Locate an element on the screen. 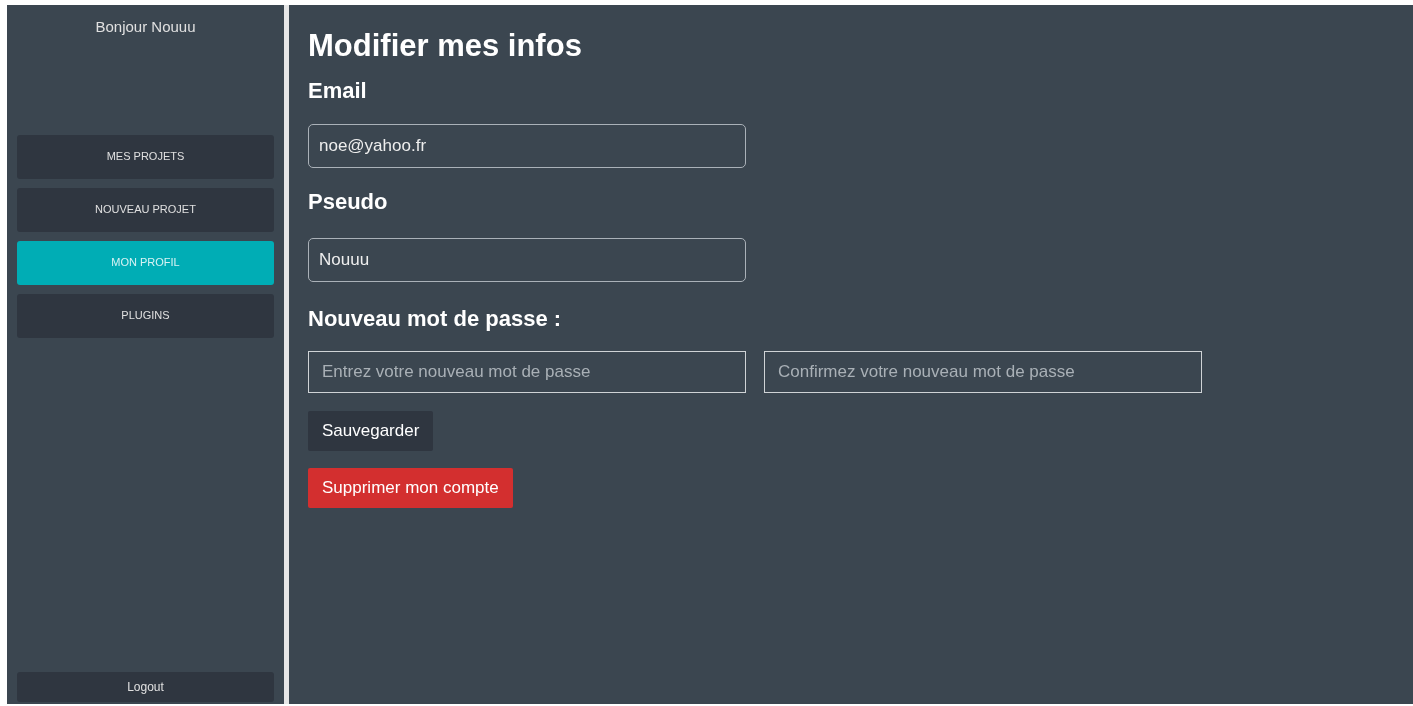  password-field: Confirmez votre nouveau mot de passe is located at coordinates (983, 372).